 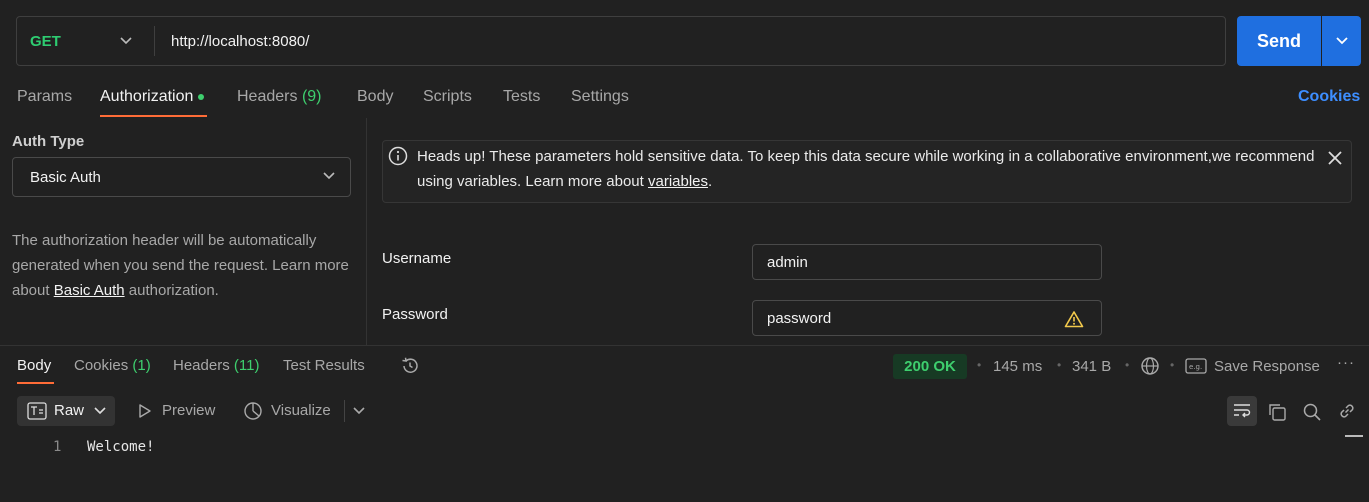 I want to click on history-icon, so click(x=410, y=366).